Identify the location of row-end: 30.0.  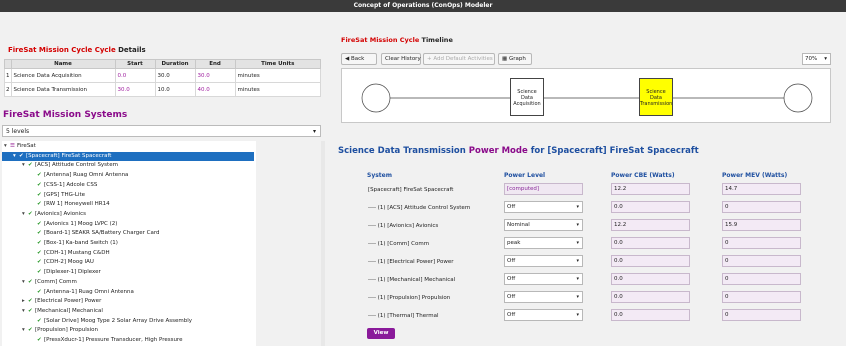
(215, 75).